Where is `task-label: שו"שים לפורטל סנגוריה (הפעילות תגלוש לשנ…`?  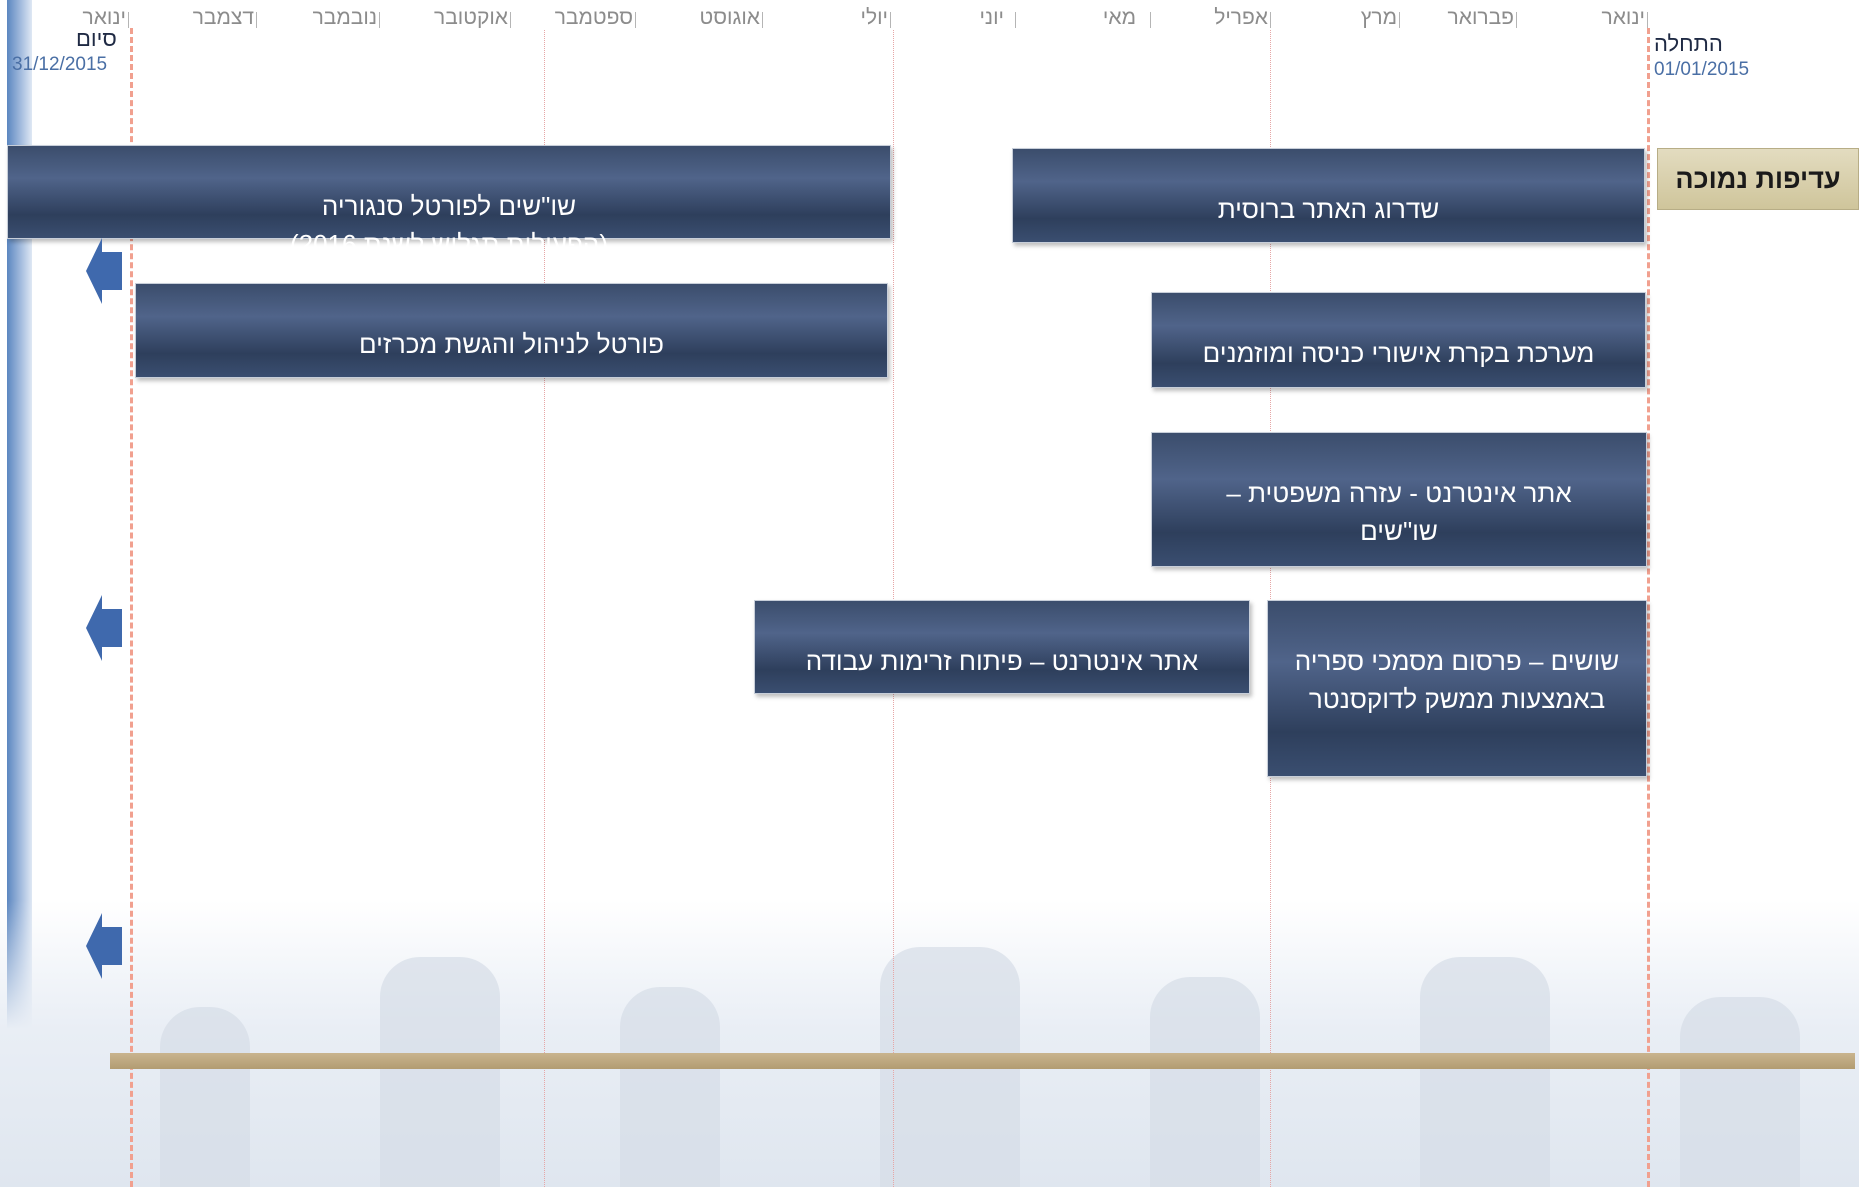
task-label: שו"שים לפורטל סנגוריה (הפעילות תגלוש לשנ… is located at coordinates (449, 225).